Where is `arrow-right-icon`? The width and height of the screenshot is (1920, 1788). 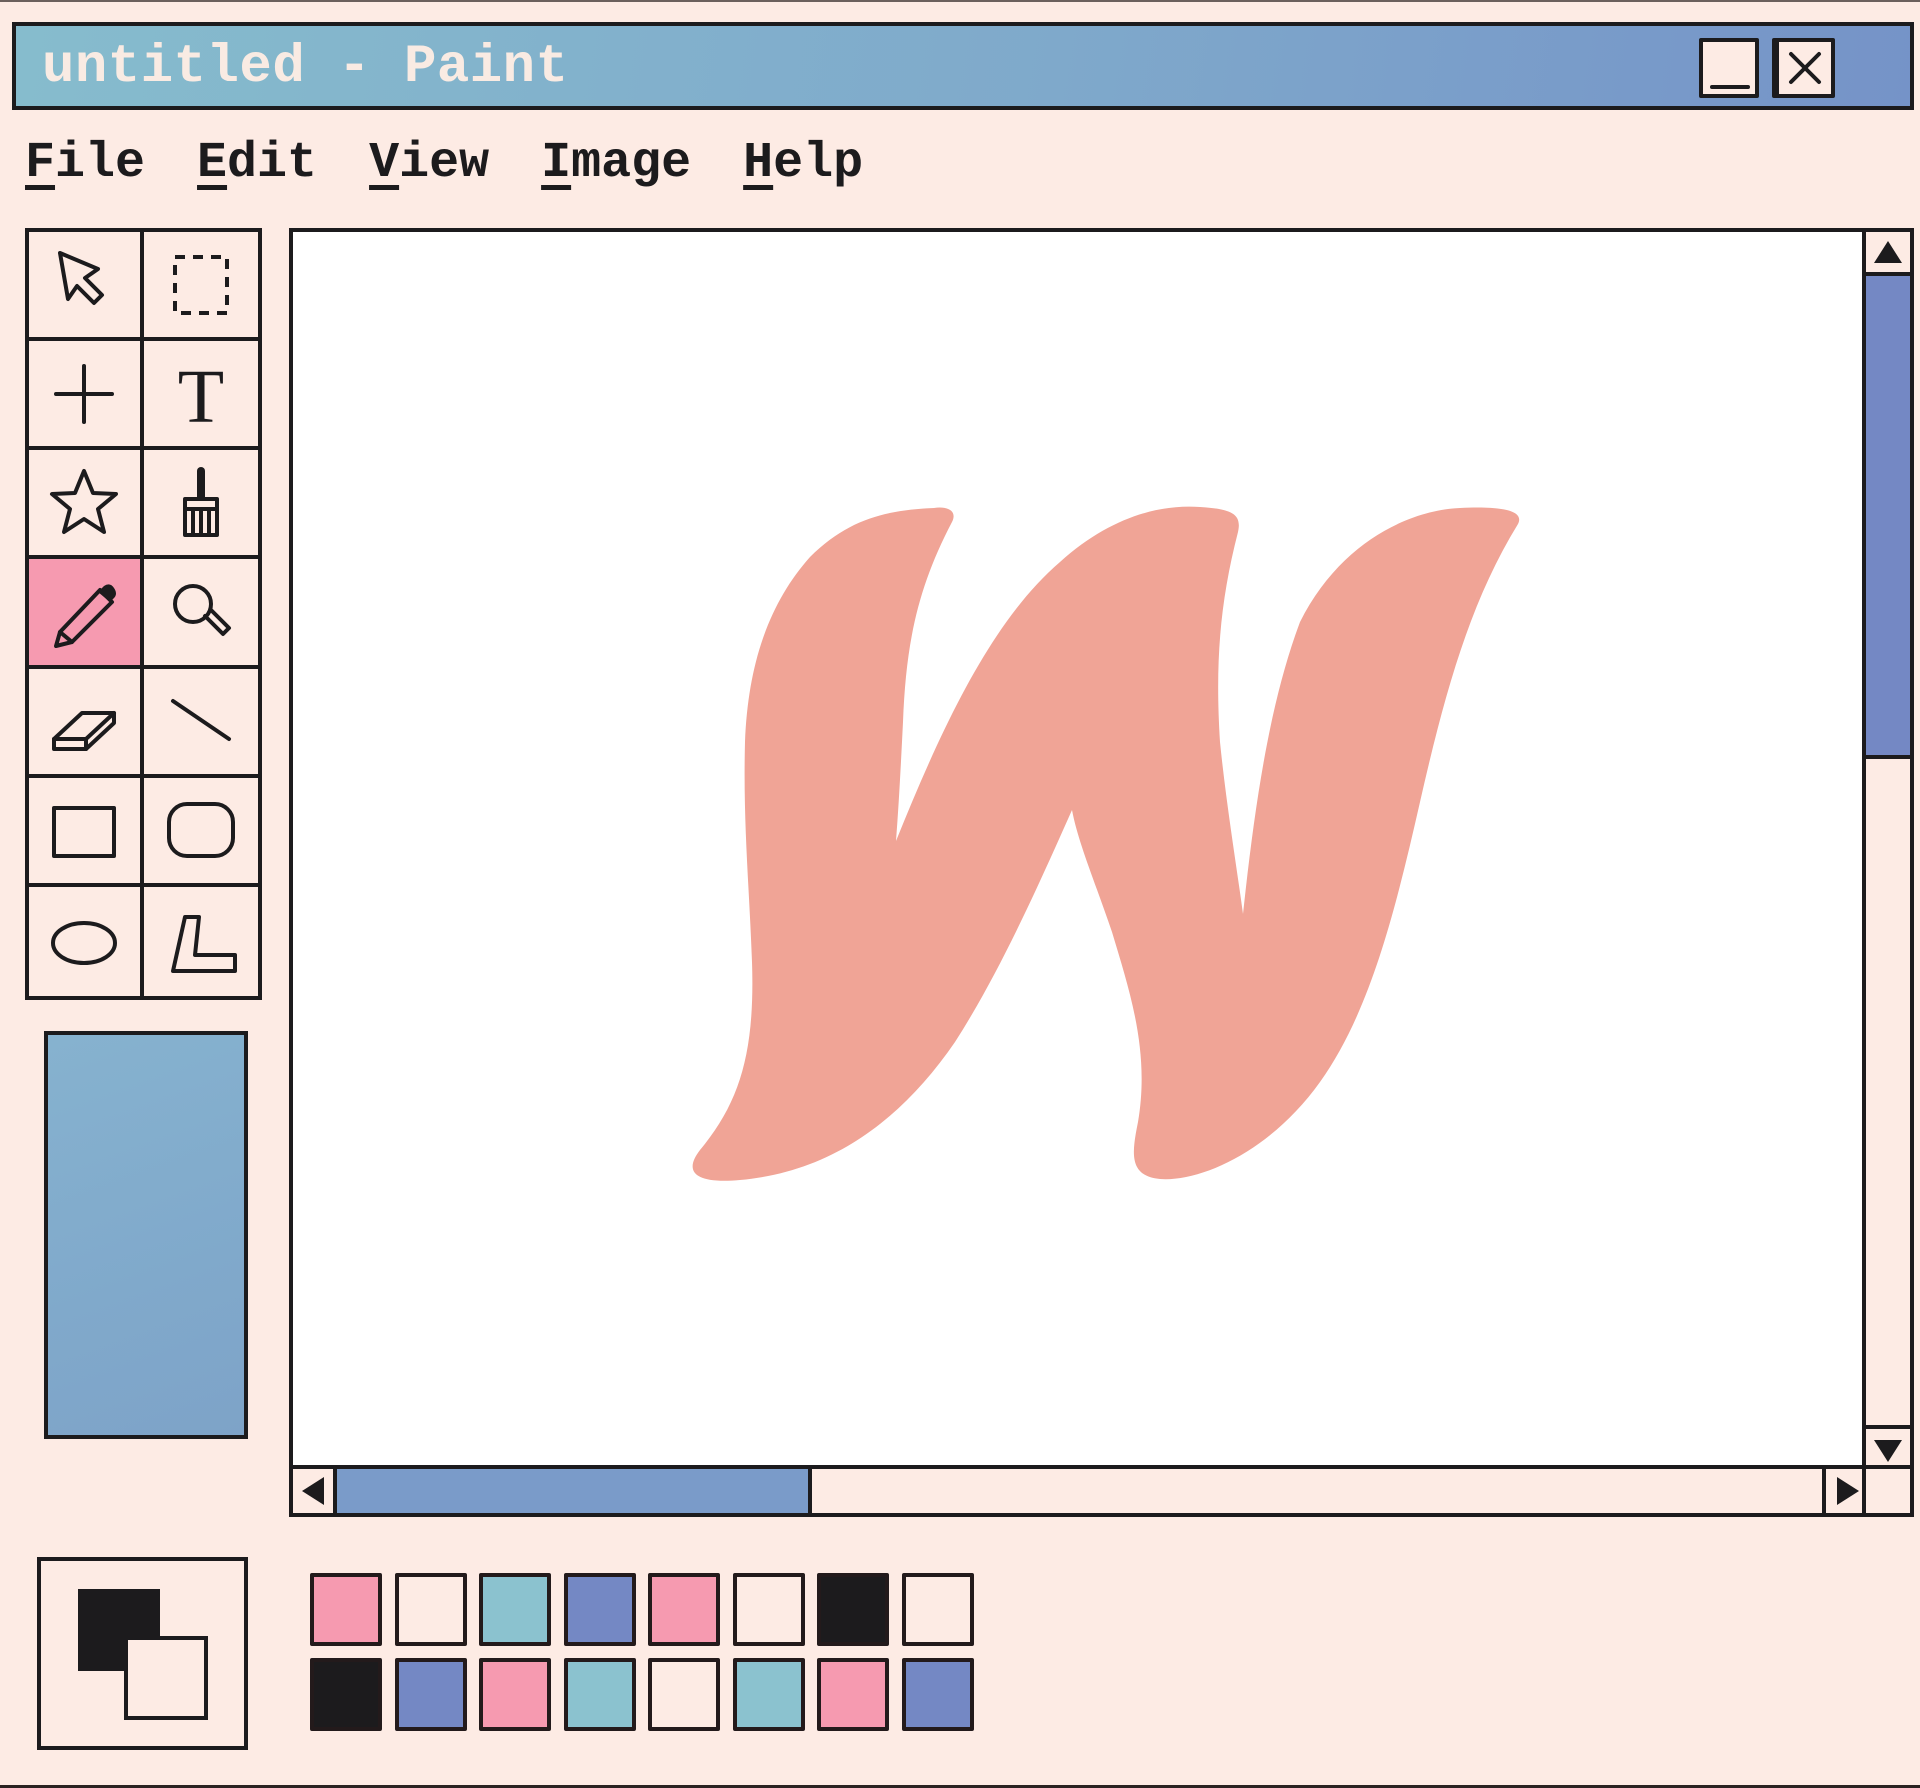
arrow-right-icon is located at coordinates (1848, 1491).